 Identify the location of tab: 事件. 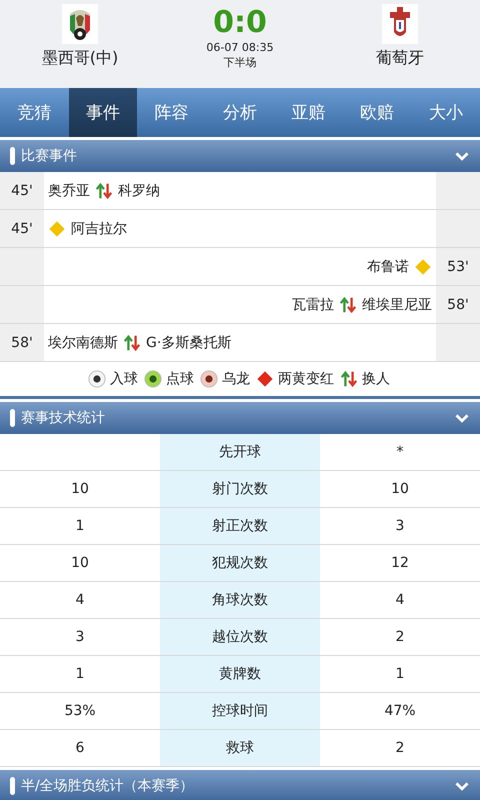
(103, 112).